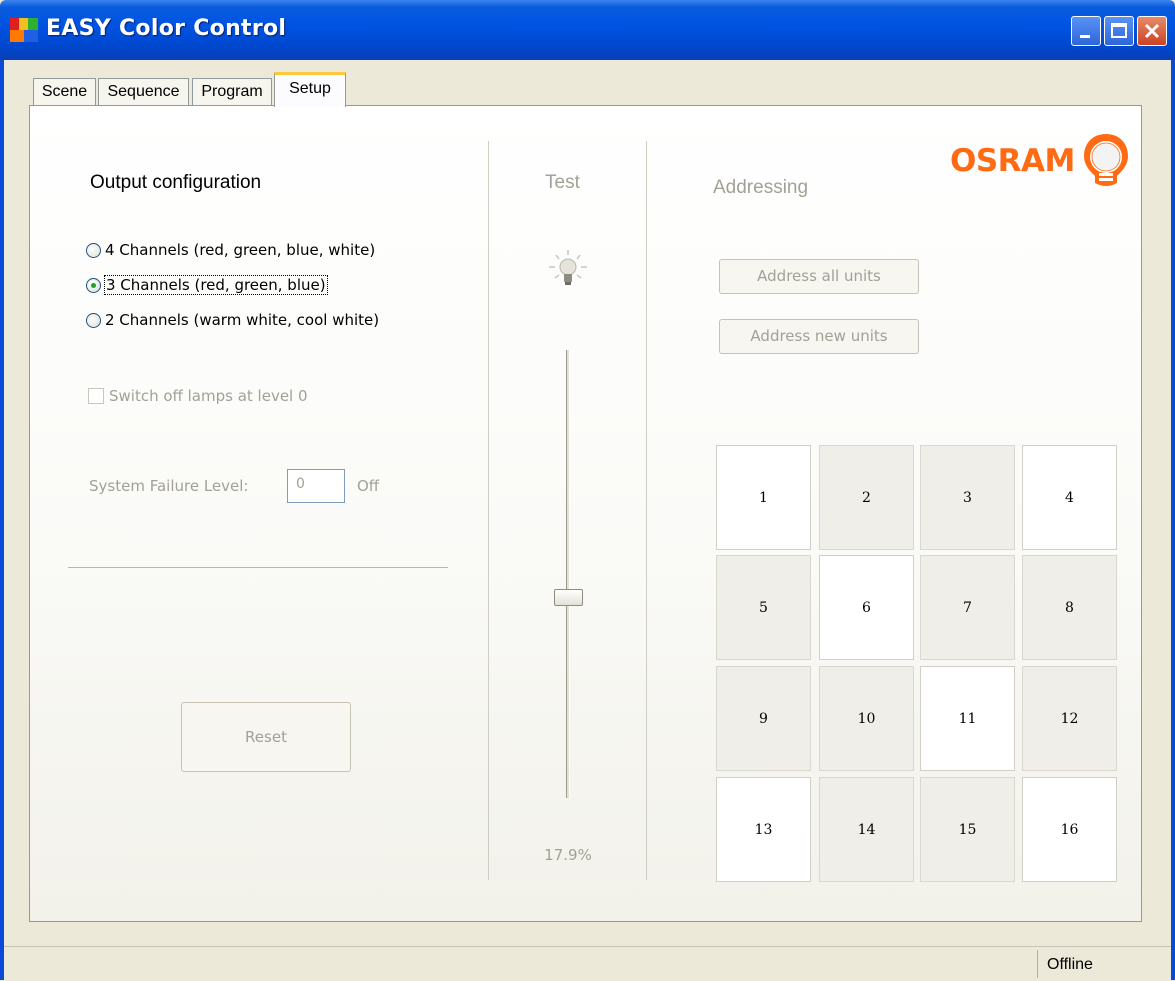  I want to click on status-text: Offline, so click(1070, 964).